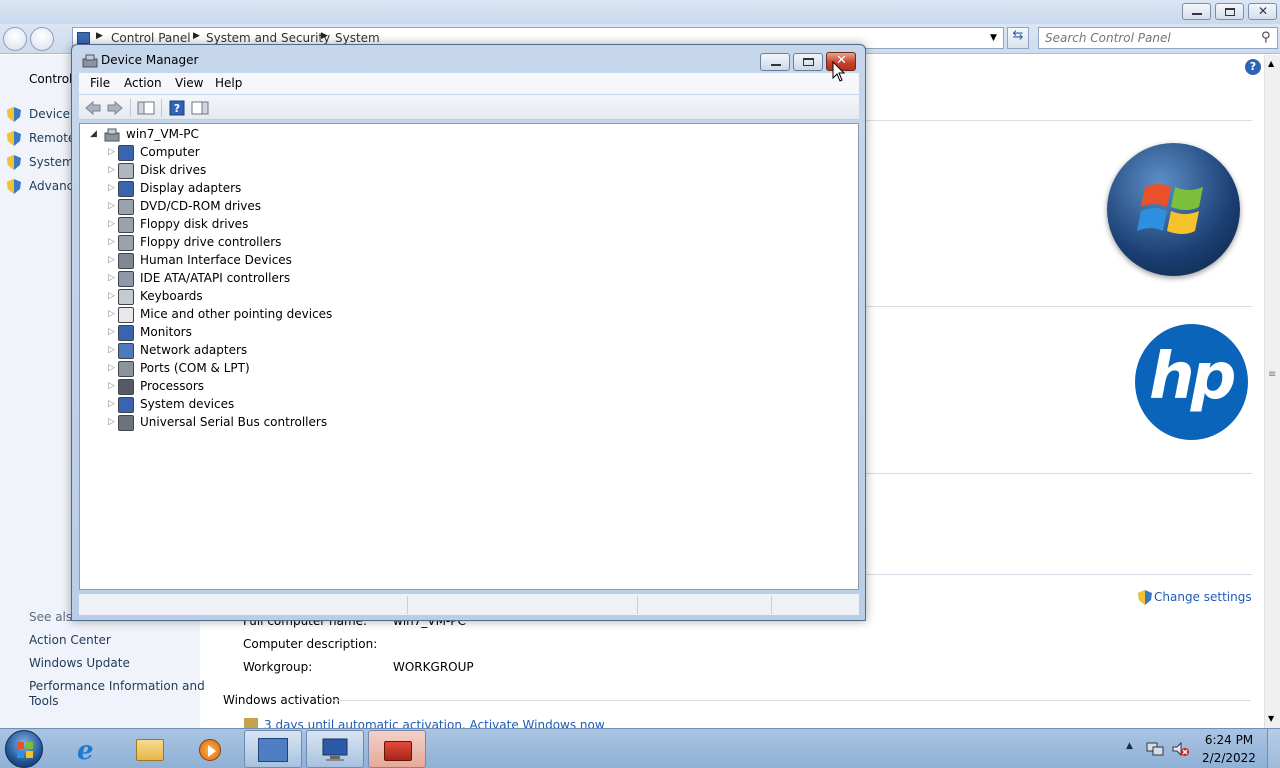 Image resolution: width=1280 pixels, height=768 pixels. I want to click on menu-action: Action, so click(143, 83).